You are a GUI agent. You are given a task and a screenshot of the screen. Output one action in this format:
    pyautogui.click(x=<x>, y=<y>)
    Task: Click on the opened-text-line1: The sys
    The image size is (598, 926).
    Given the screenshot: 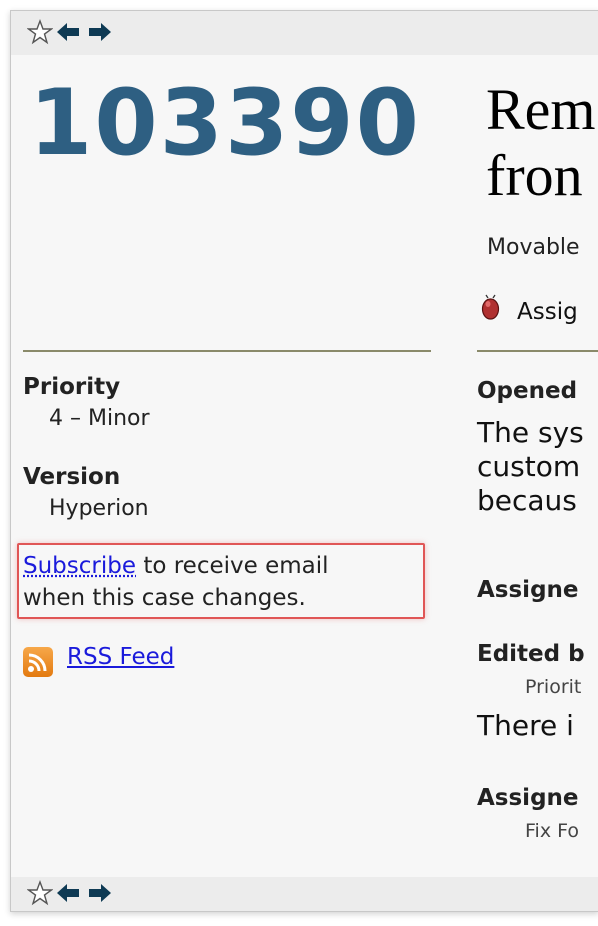 What is the action you would take?
    pyautogui.click(x=530, y=433)
    